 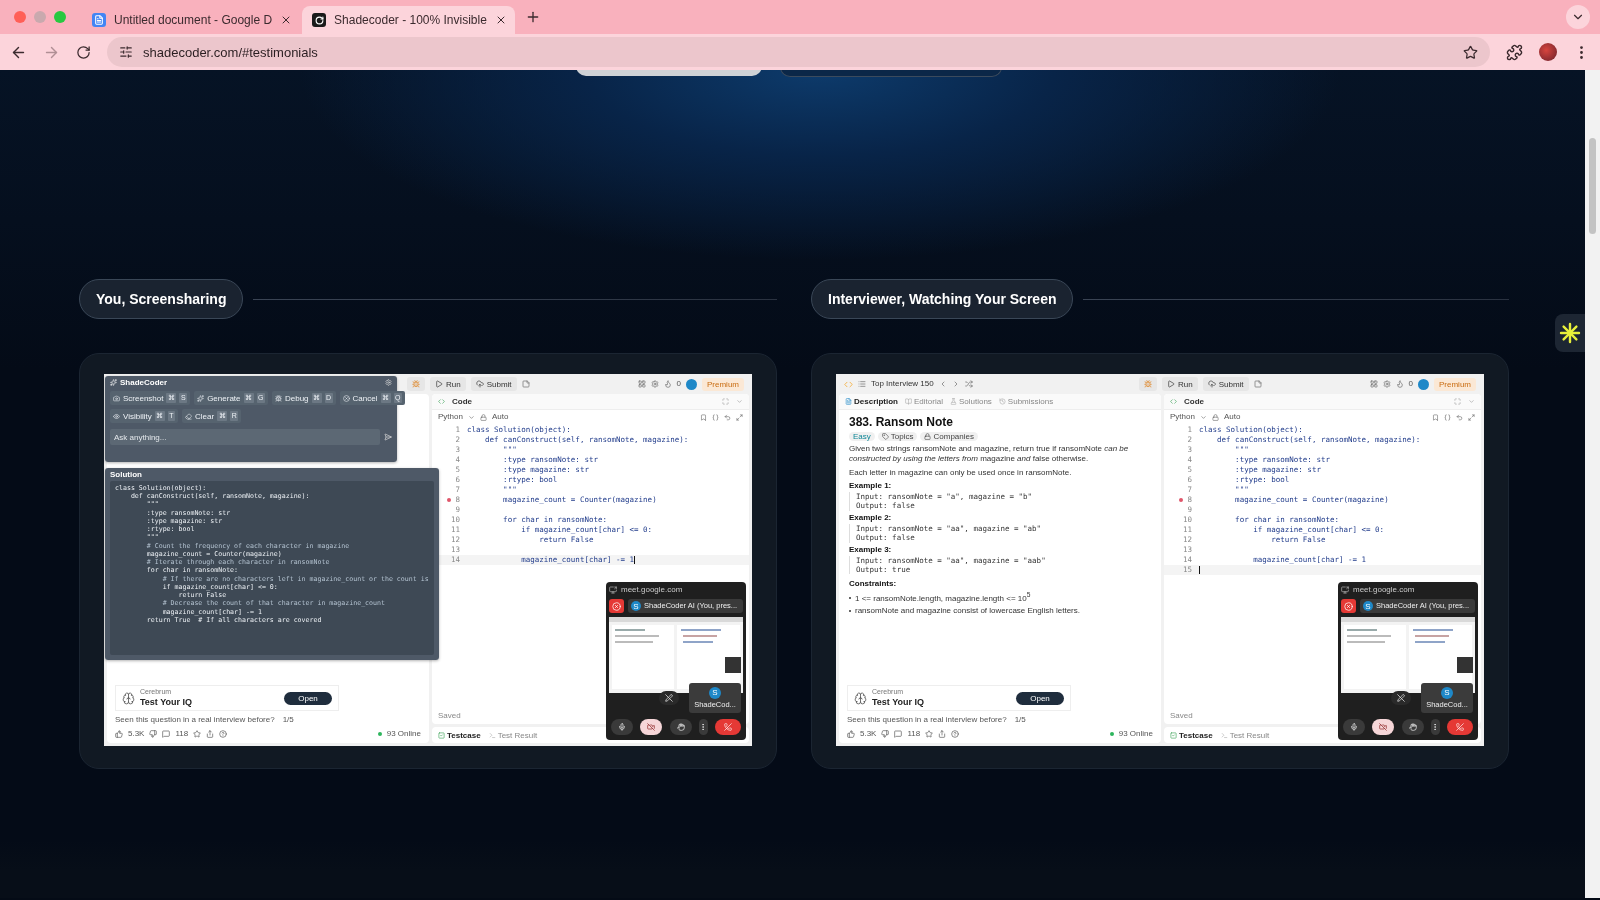 I want to click on browser-tab: Untitled document - Google D, so click(x=191, y=20).